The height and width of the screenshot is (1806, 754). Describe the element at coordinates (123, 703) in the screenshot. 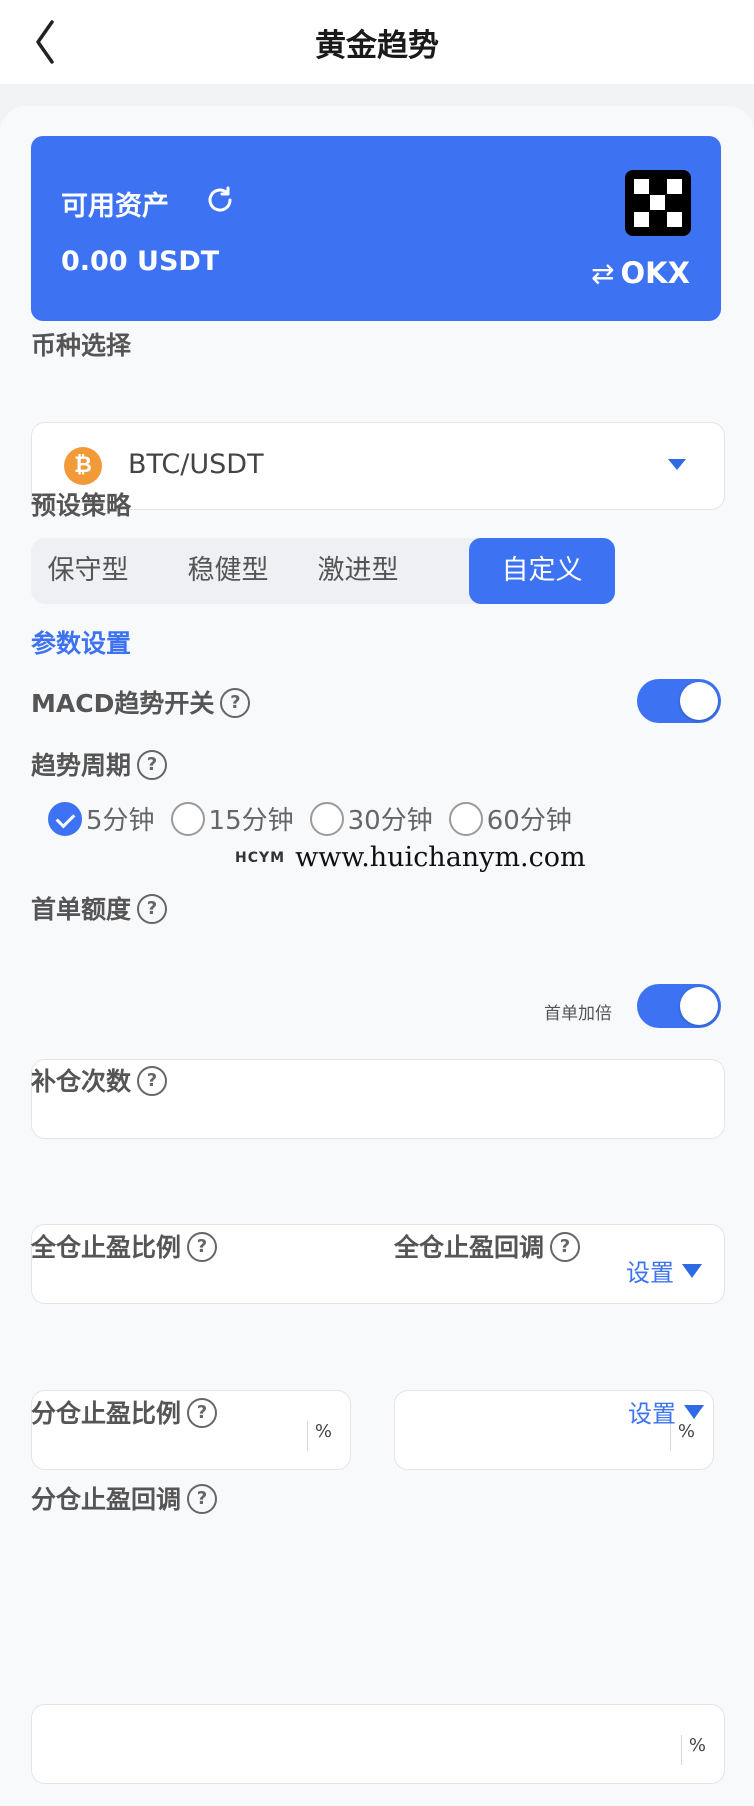

I see `macd-switch-text: MACD趋势开关` at that location.